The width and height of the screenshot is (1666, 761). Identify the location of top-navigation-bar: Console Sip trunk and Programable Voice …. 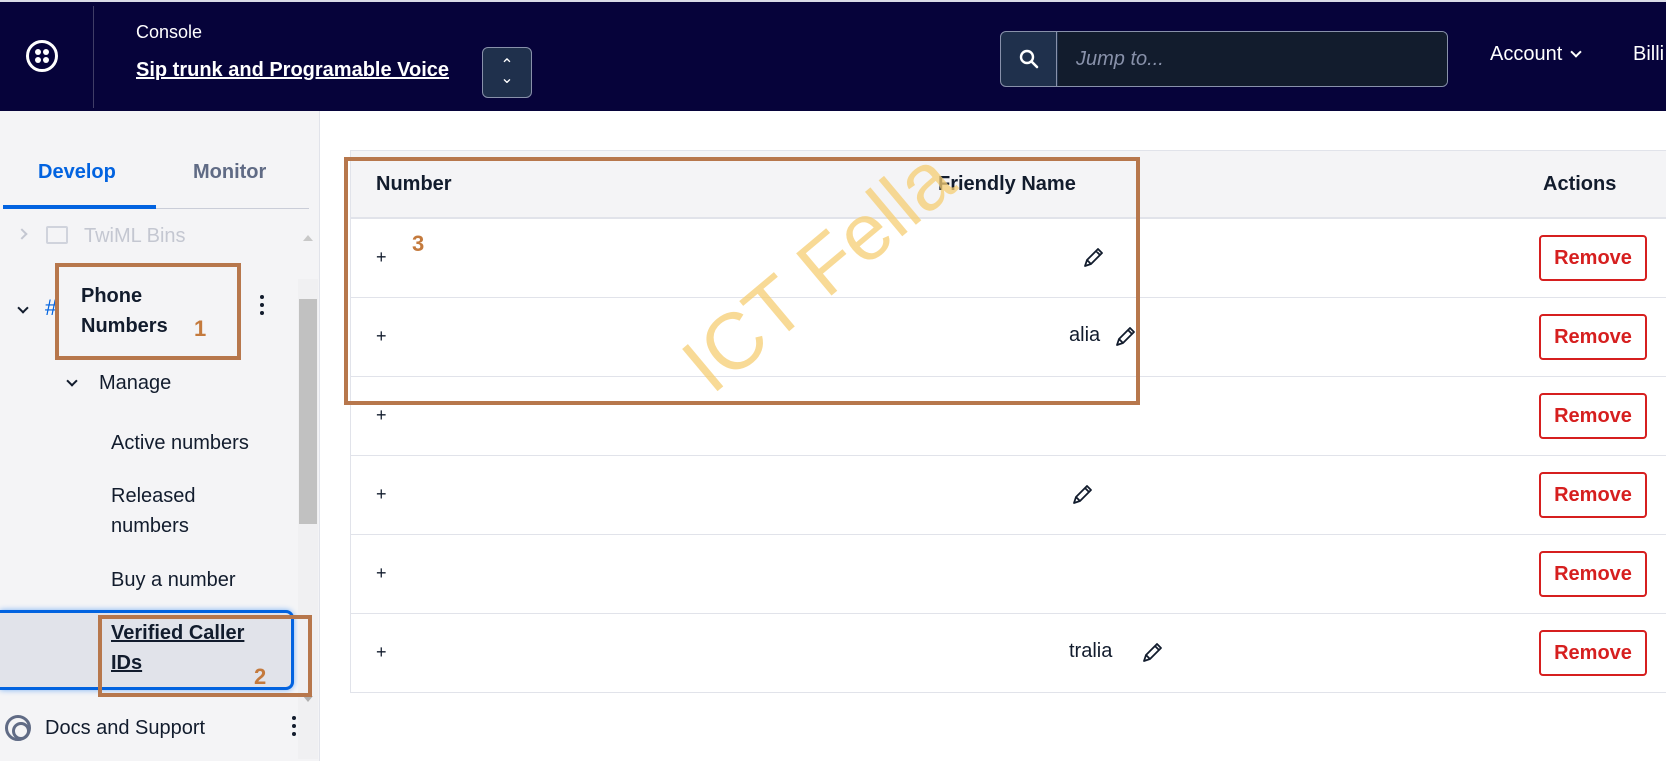
(833, 55).